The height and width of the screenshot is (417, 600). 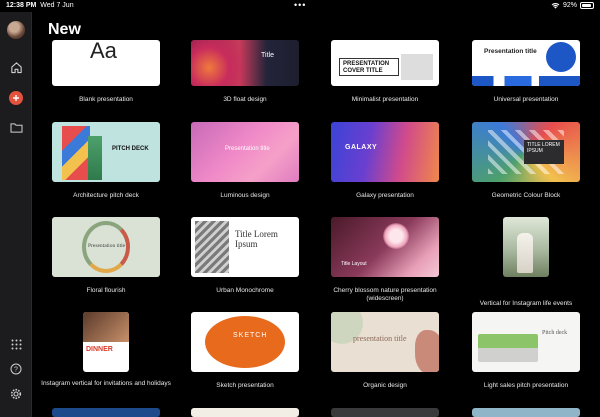 I want to click on template-organic: presentation title, so click(x=385, y=342).